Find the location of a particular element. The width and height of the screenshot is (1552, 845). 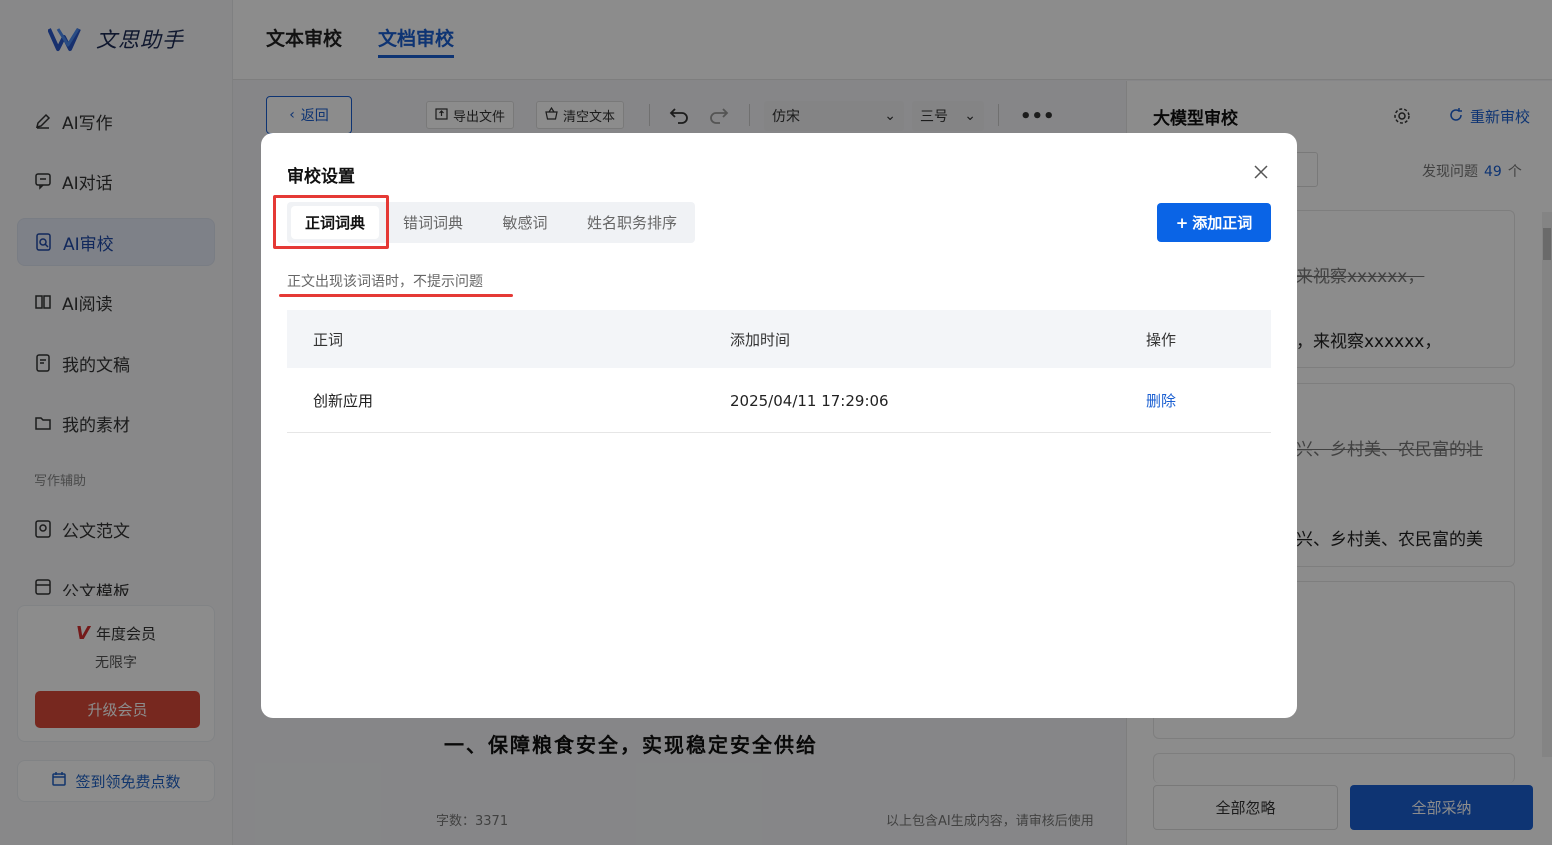

table-row: 创新应用 2025/04/11 17:29:06 删除 is located at coordinates (779, 400).